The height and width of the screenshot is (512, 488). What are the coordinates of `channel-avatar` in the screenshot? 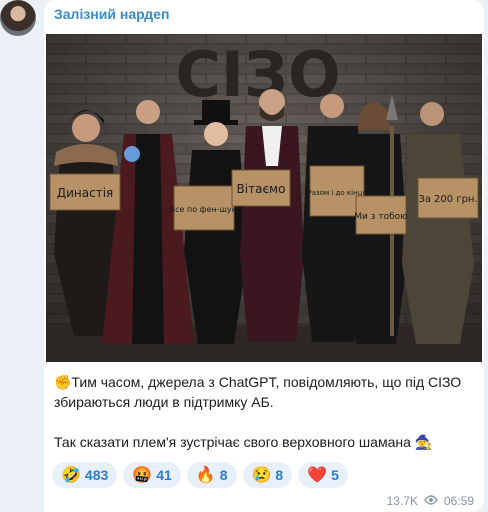 It's located at (18, 18).